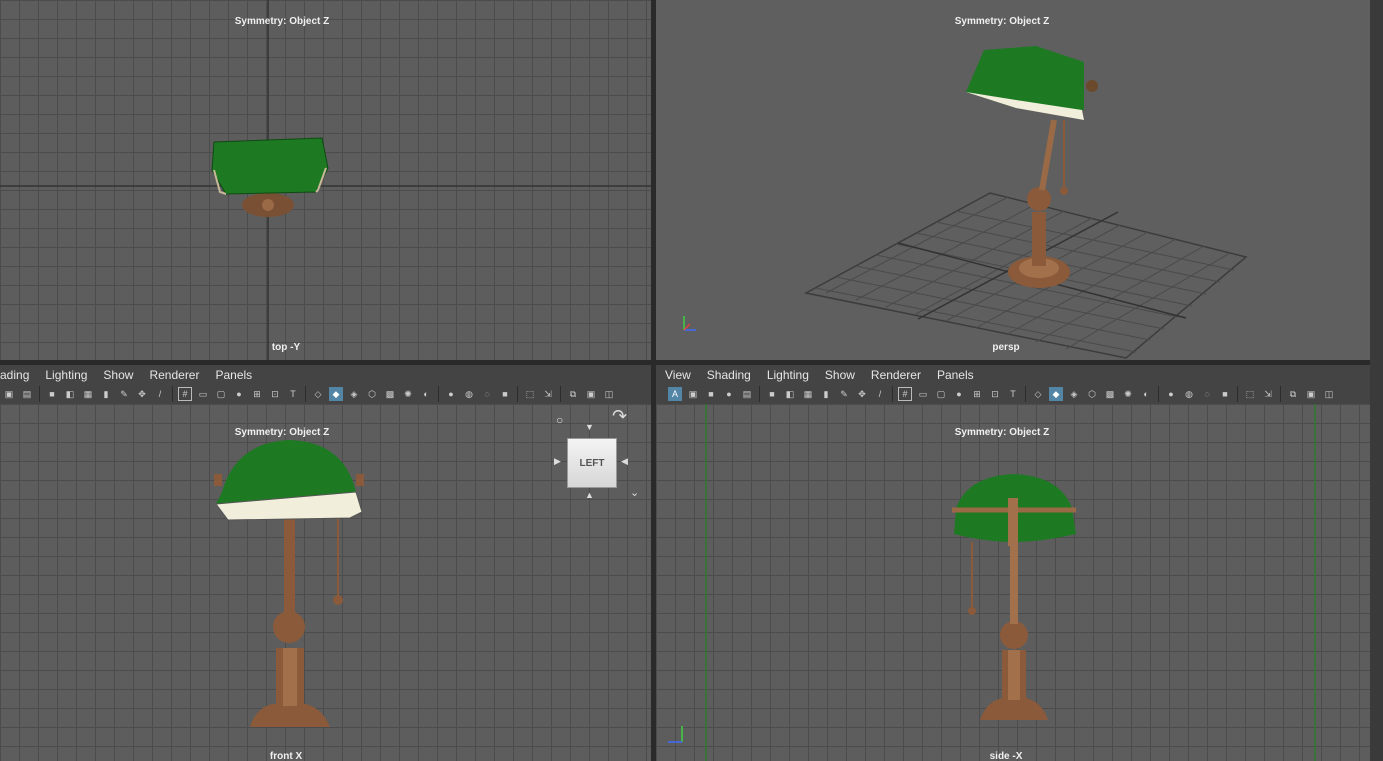  Describe the element at coordinates (675, 734) in the screenshot. I see `side-axis-gizmo` at that location.